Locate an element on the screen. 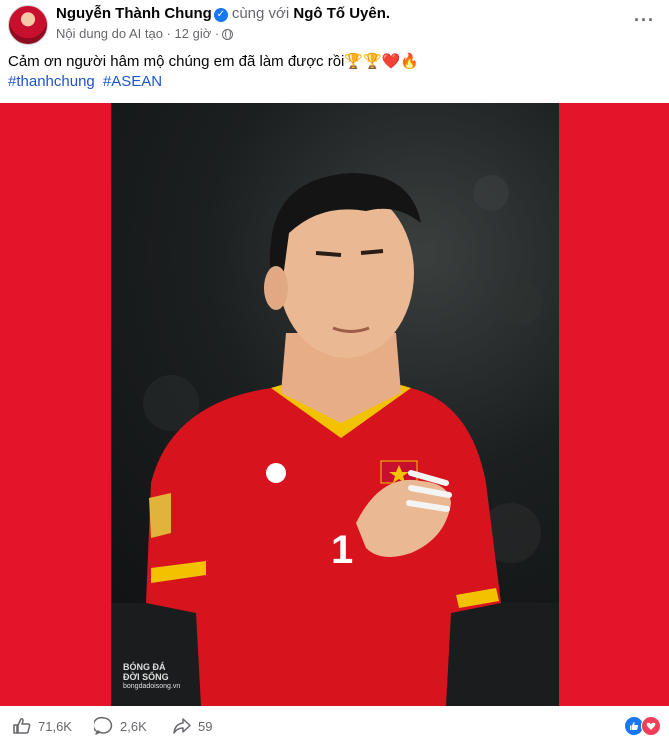 The image size is (669, 746). comment-count: 2,6K is located at coordinates (133, 726).